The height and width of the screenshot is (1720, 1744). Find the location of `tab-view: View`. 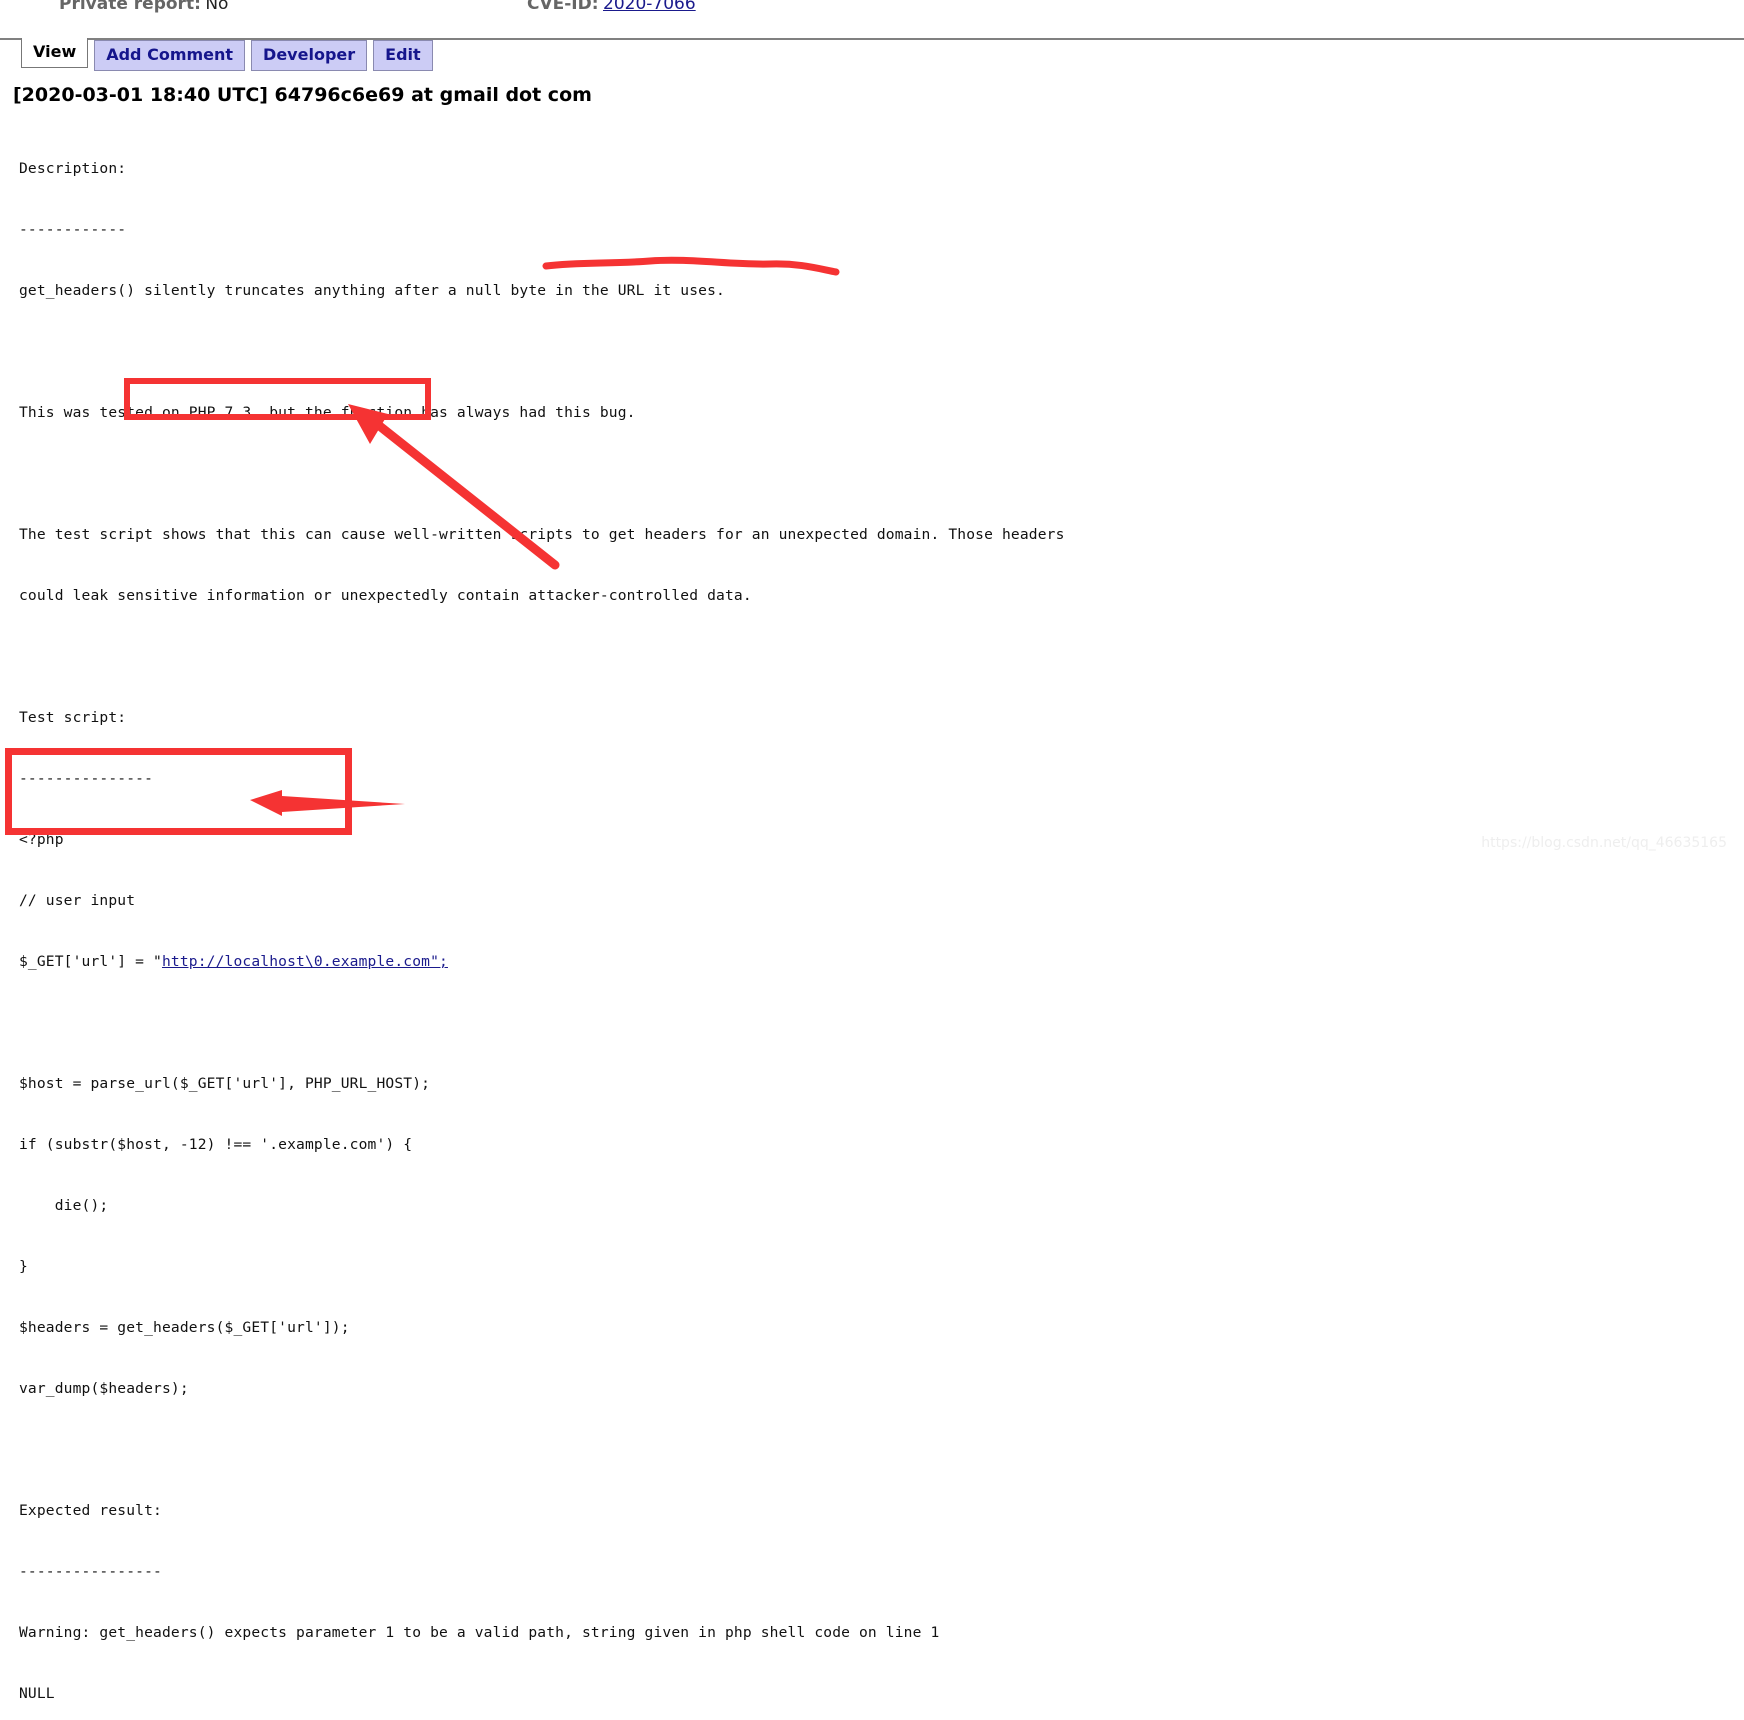

tab-view: View is located at coordinates (55, 53).